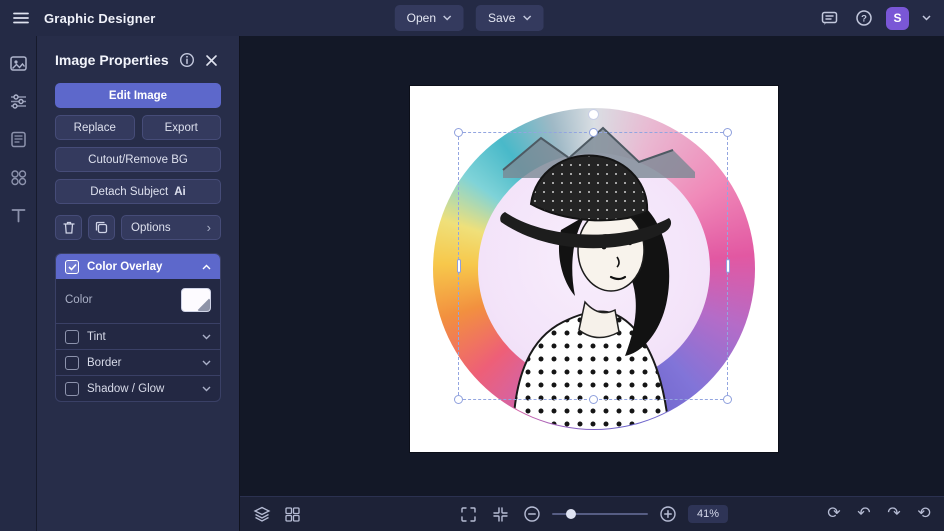 The height and width of the screenshot is (531, 944). I want to click on zoom-in-icon, so click(668, 514).